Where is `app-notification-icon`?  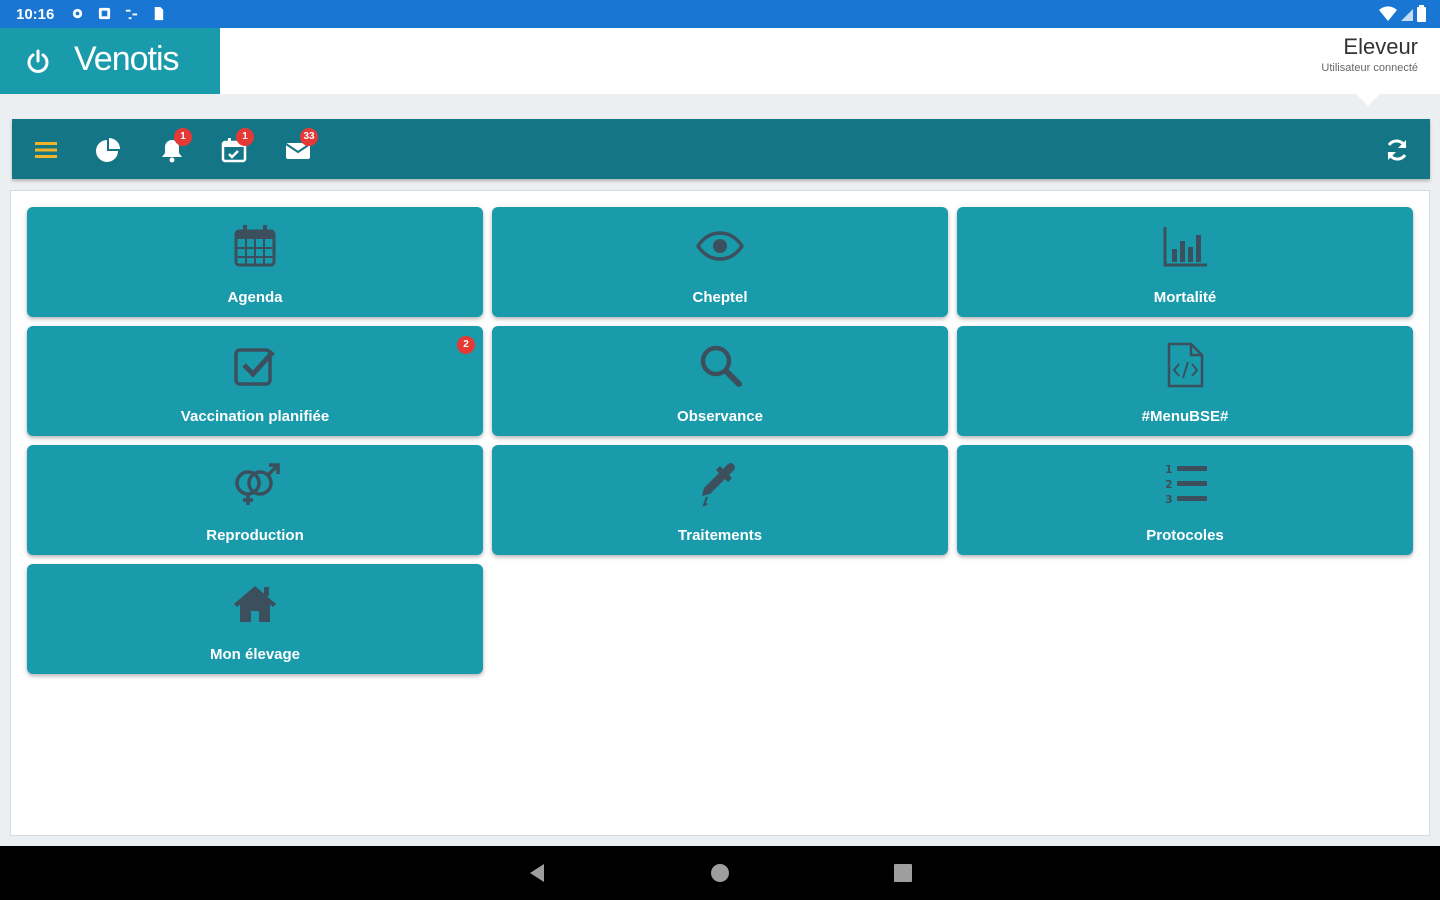
app-notification-icon is located at coordinates (104, 13).